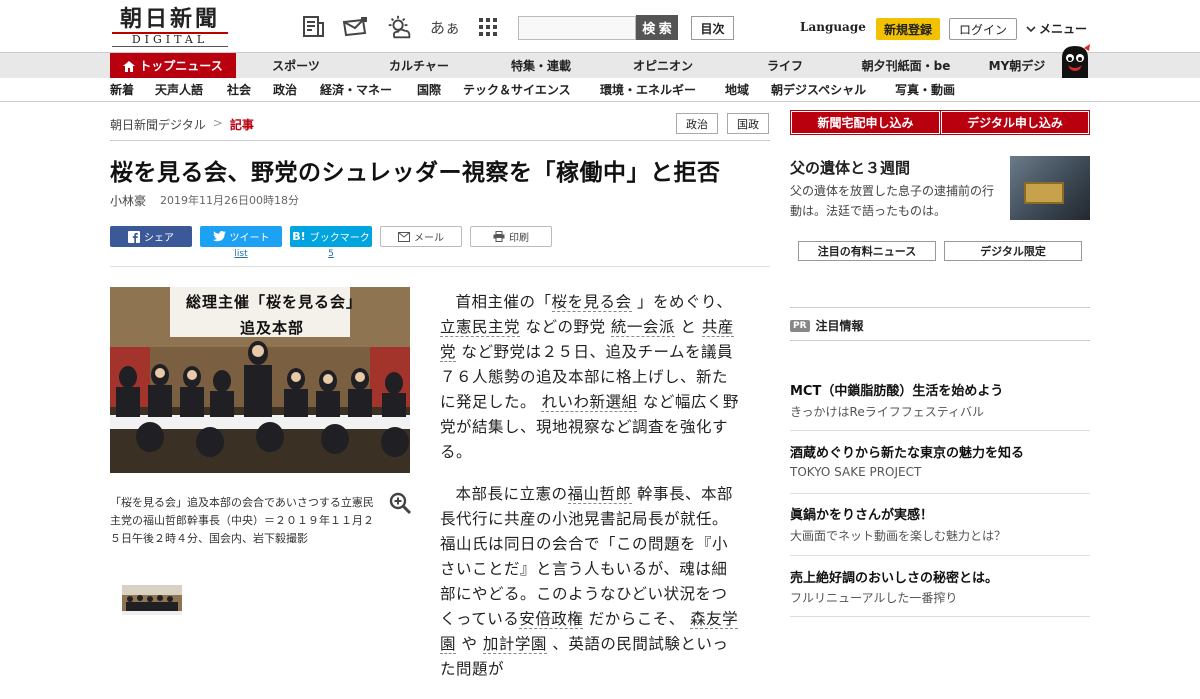 This screenshot has width=1200, height=699. Describe the element at coordinates (469, 644) in the screenshot. I see `body-text: や` at that location.